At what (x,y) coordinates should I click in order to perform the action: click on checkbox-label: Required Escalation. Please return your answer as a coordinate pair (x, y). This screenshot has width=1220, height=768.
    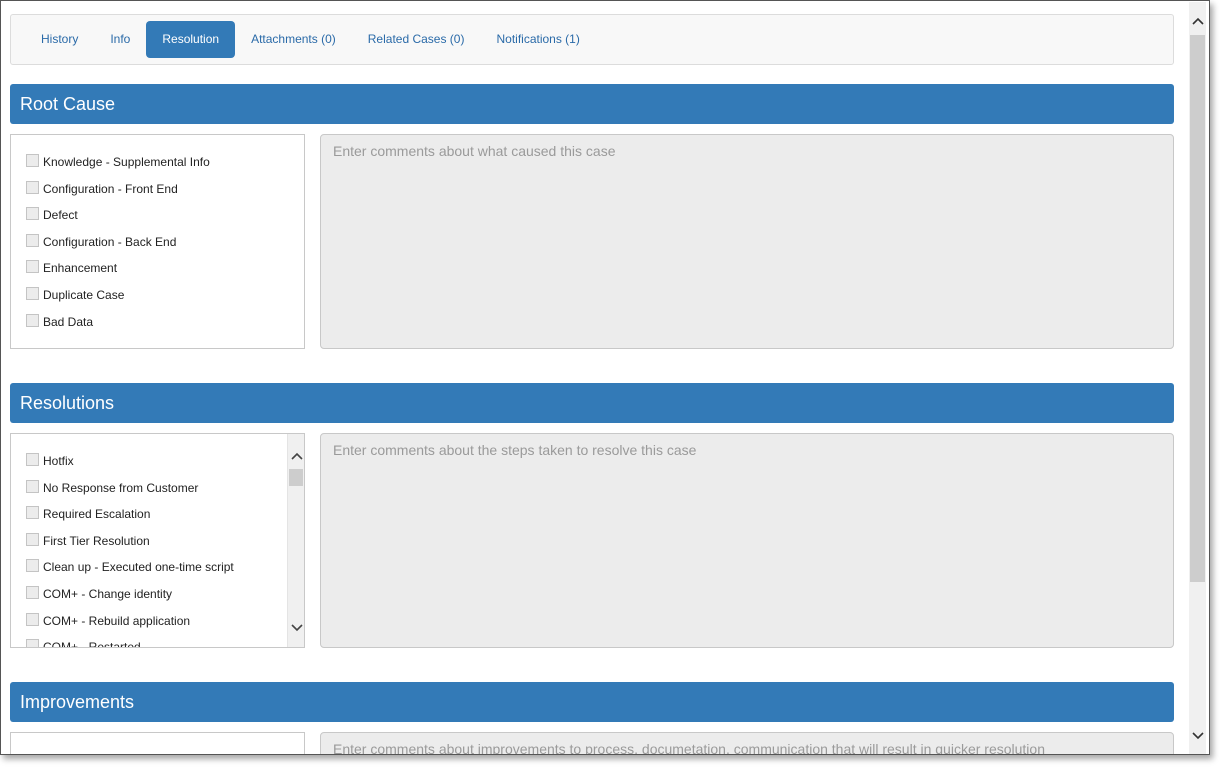
    Looking at the image, I should click on (97, 514).